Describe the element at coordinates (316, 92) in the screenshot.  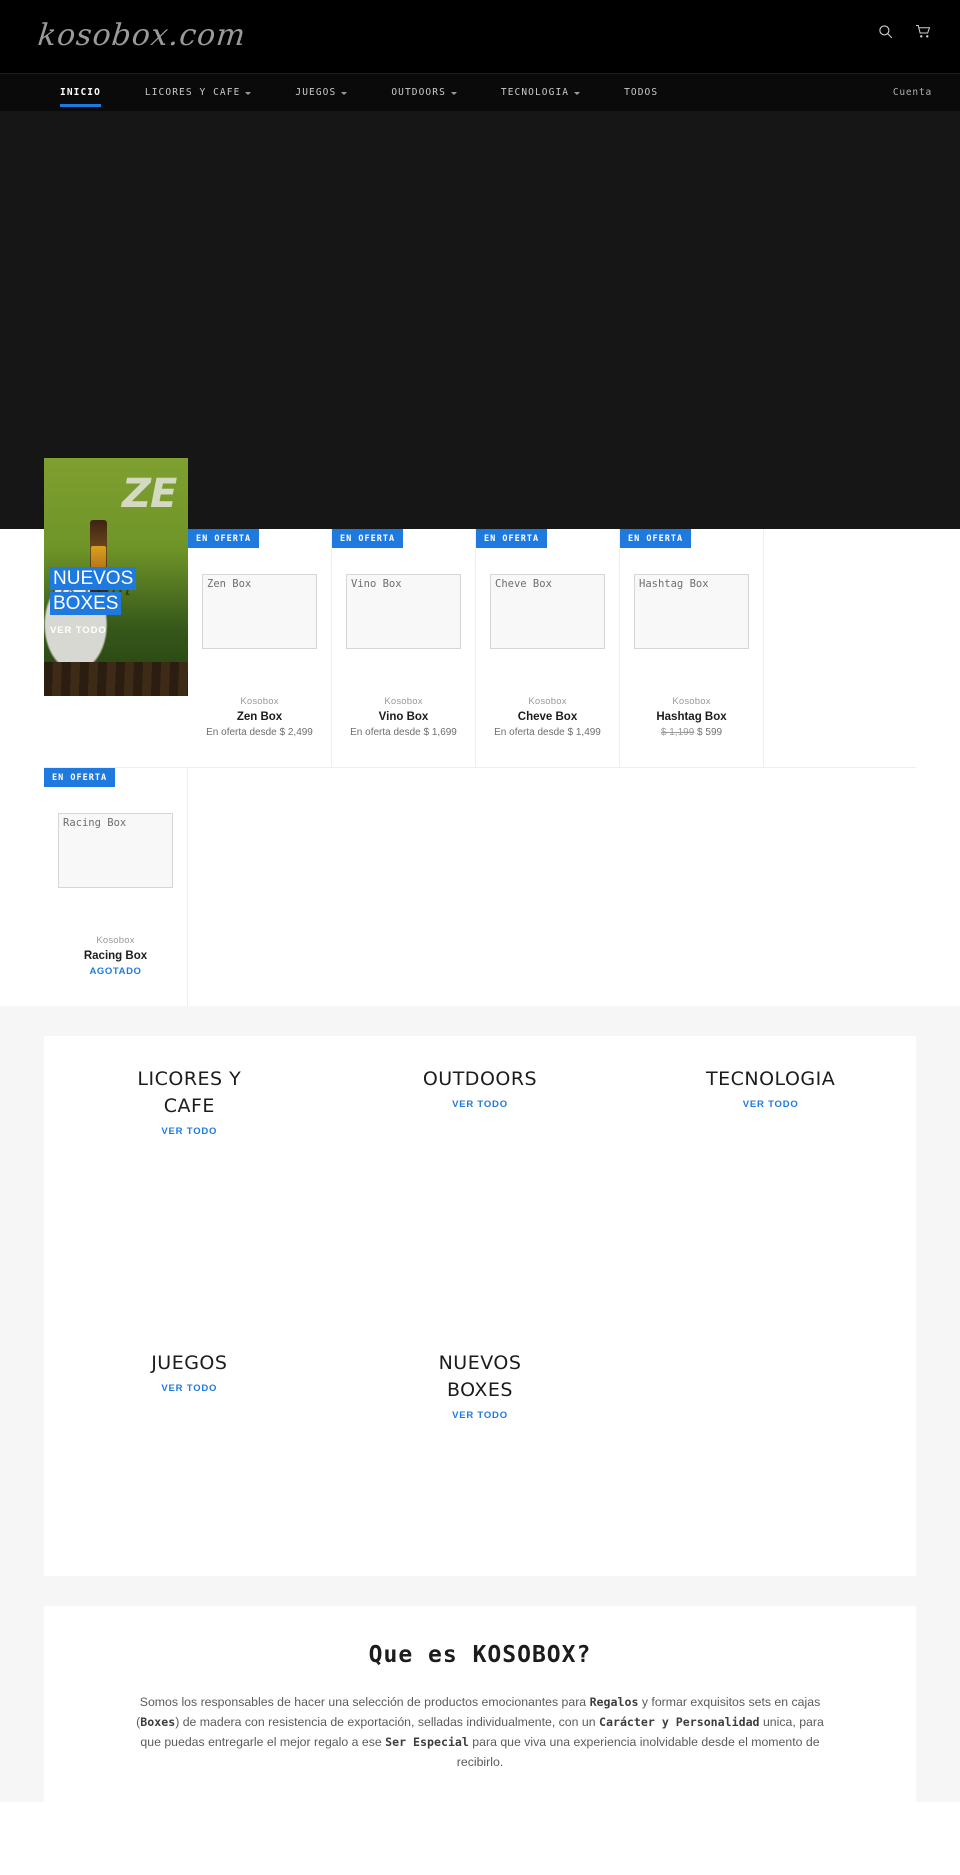
I see `nav-item-label: JUEGOS` at that location.